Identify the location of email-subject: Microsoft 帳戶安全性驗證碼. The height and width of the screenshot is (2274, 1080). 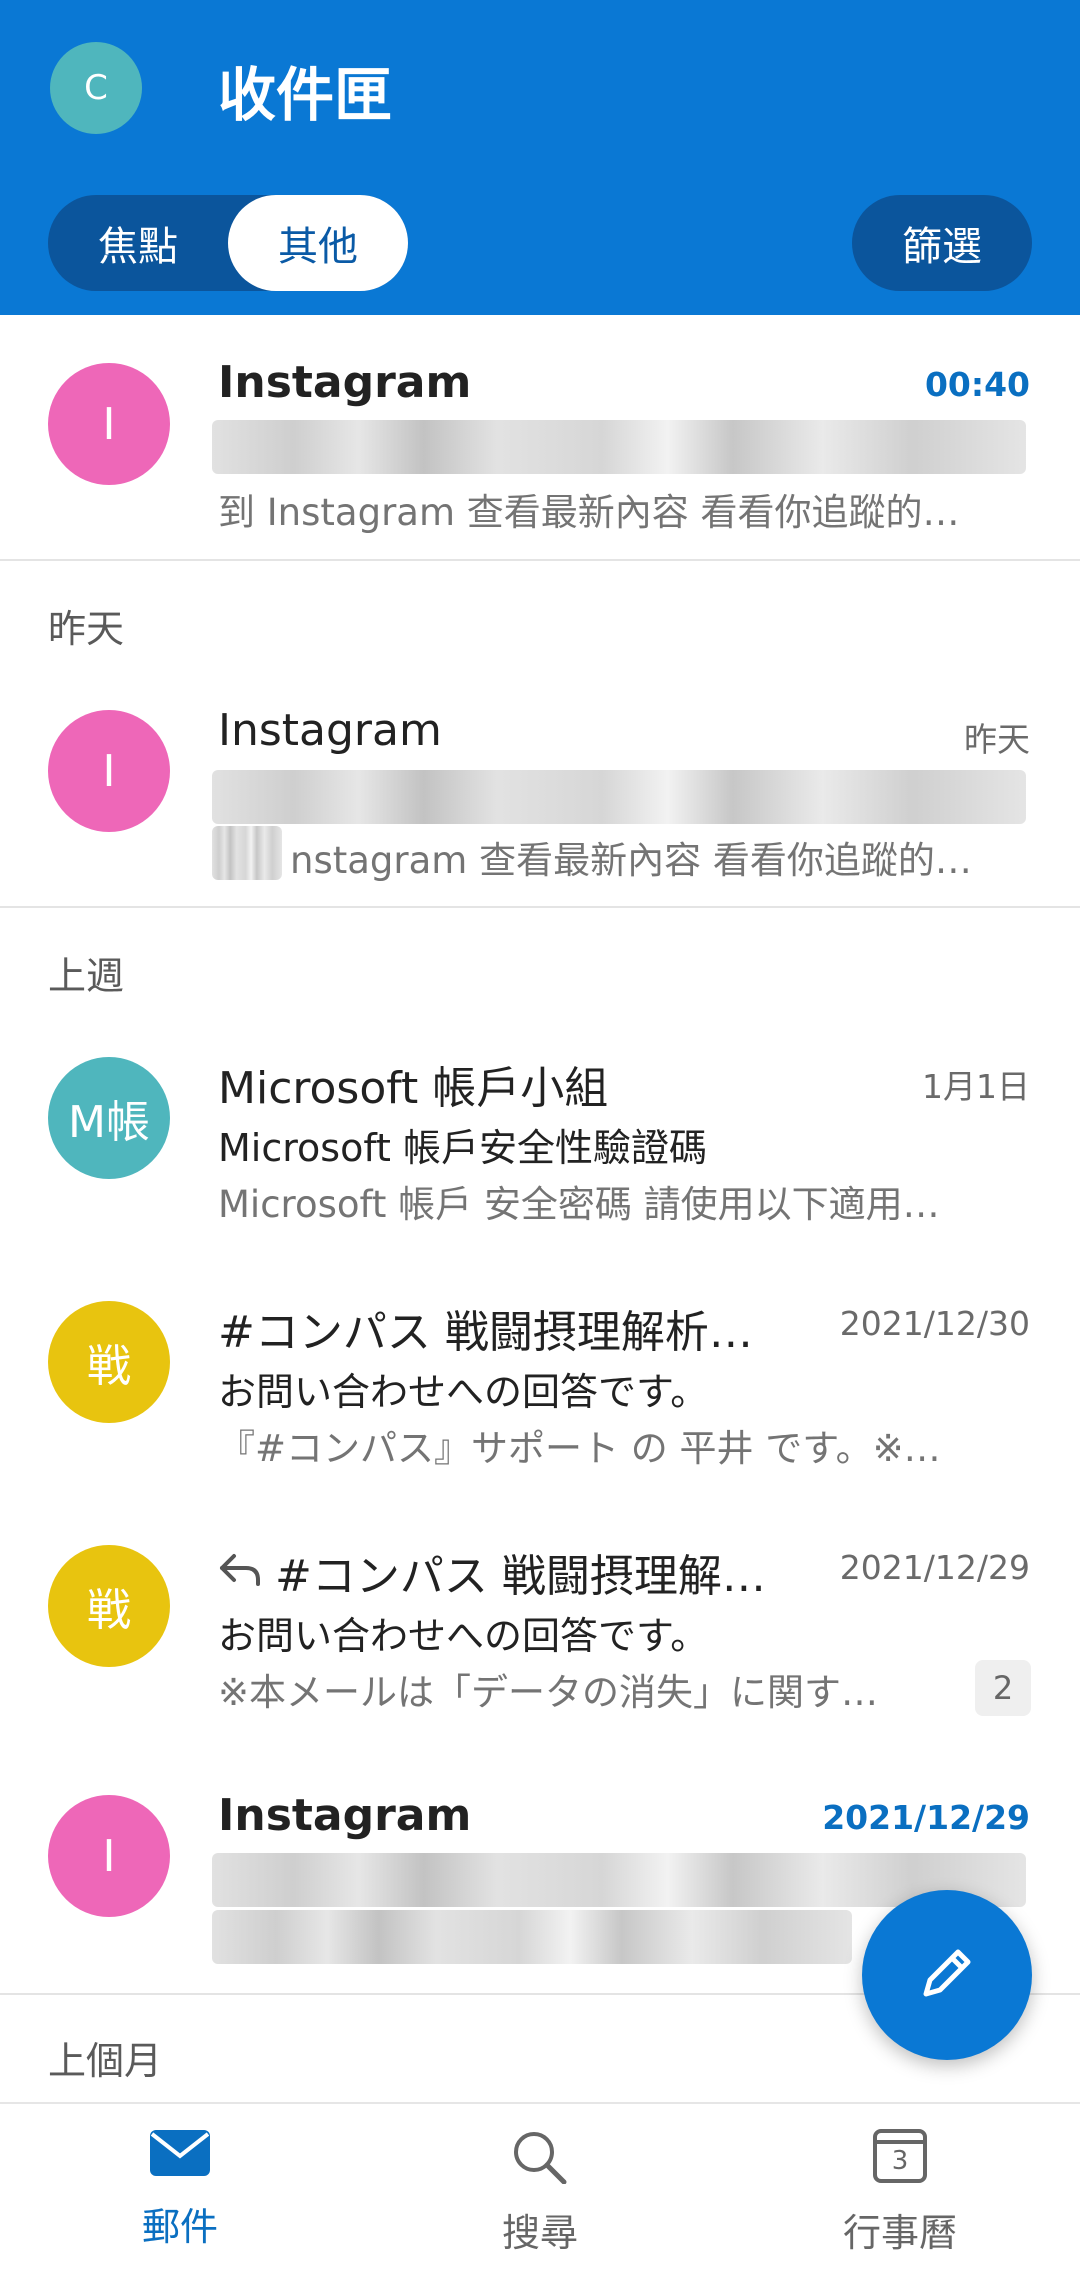
(463, 1148).